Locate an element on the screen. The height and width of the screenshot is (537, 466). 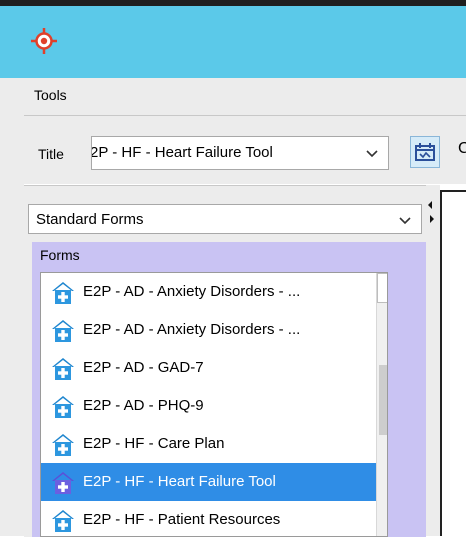
menu-bar: Tools is located at coordinates (245, 97).